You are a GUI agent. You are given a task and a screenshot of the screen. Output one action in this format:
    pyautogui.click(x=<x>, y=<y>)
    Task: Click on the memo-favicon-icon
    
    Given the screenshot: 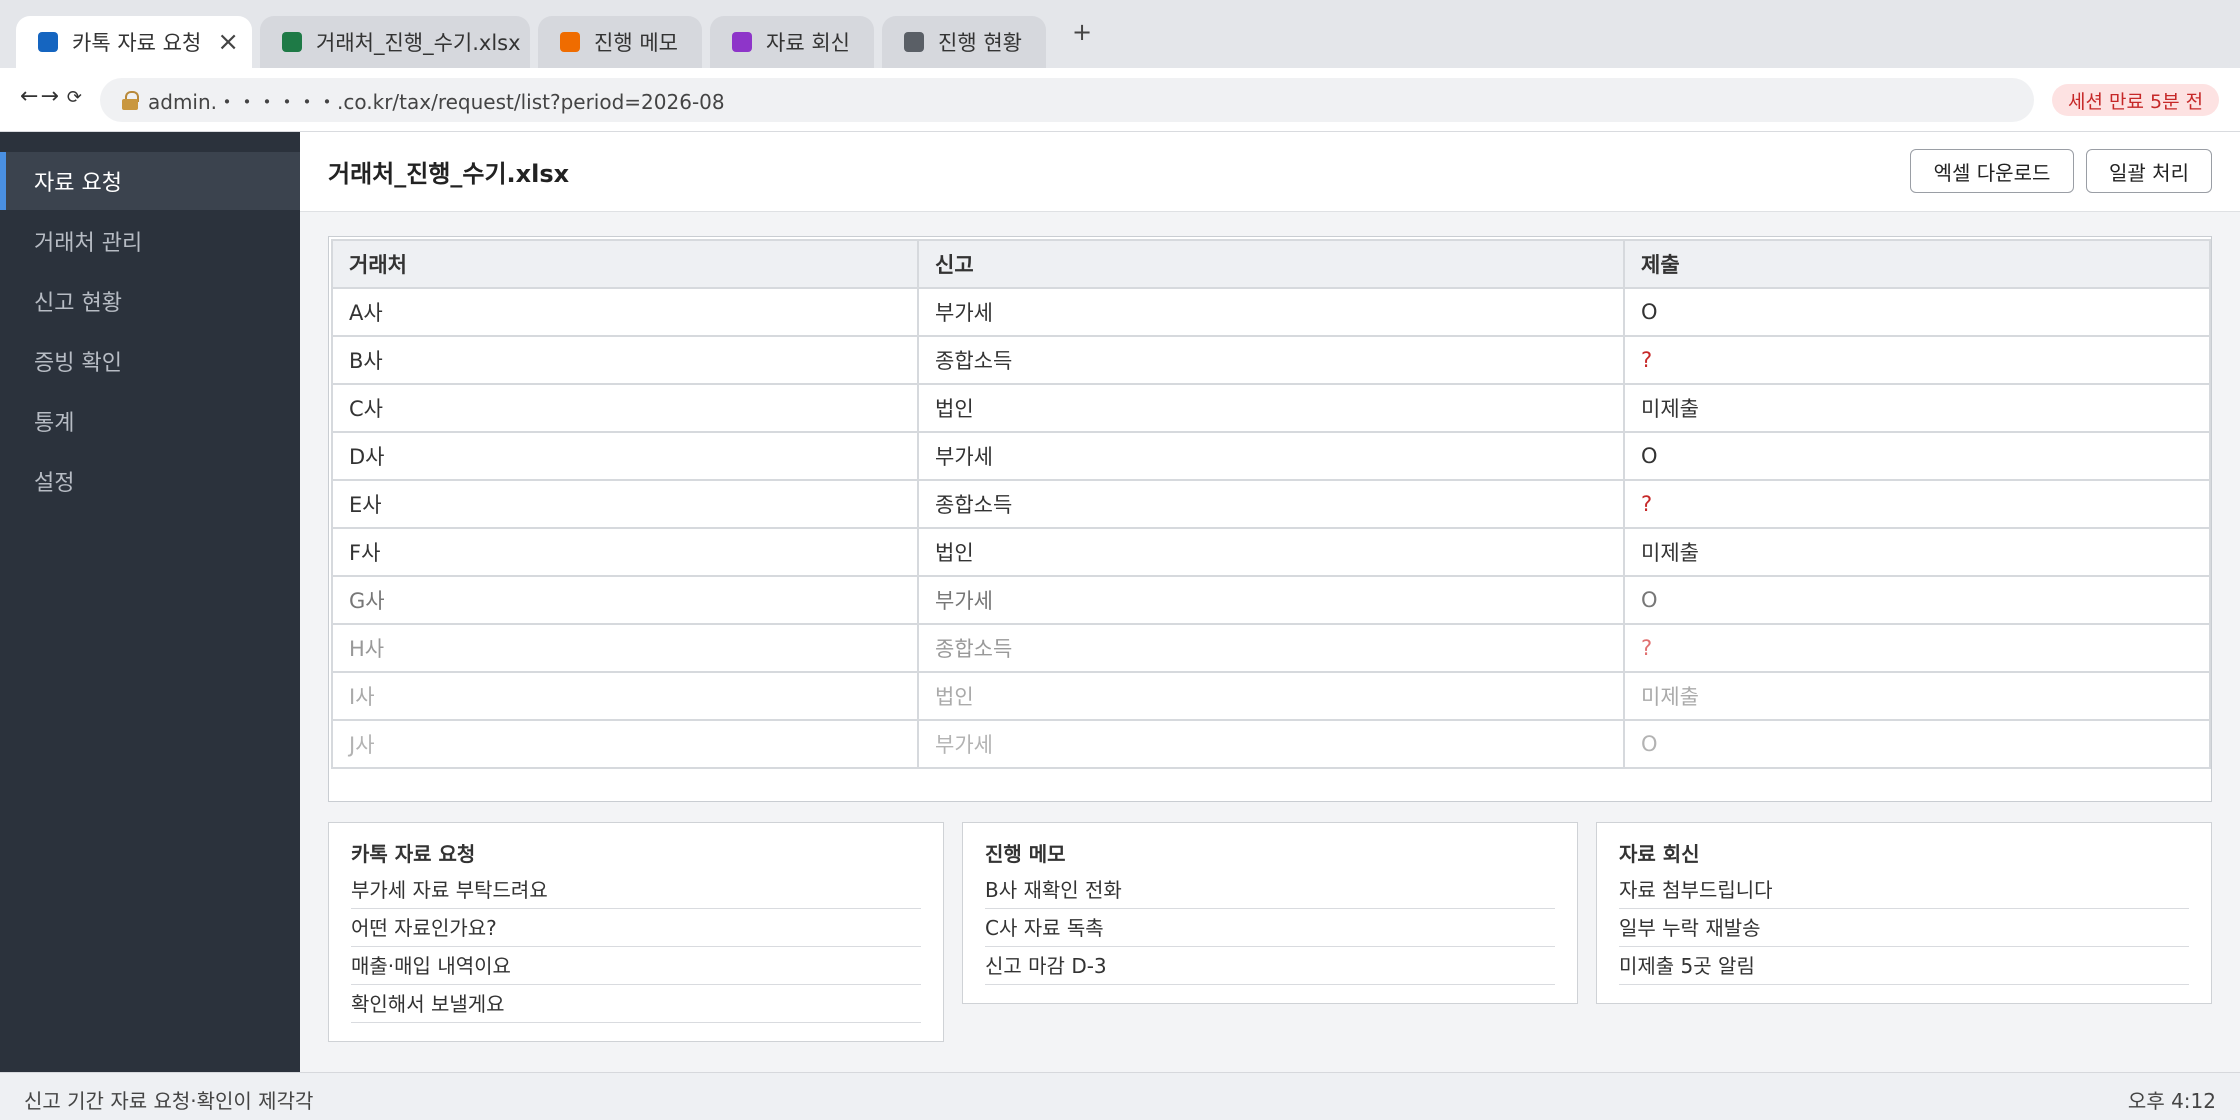 What is the action you would take?
    pyautogui.click(x=570, y=42)
    